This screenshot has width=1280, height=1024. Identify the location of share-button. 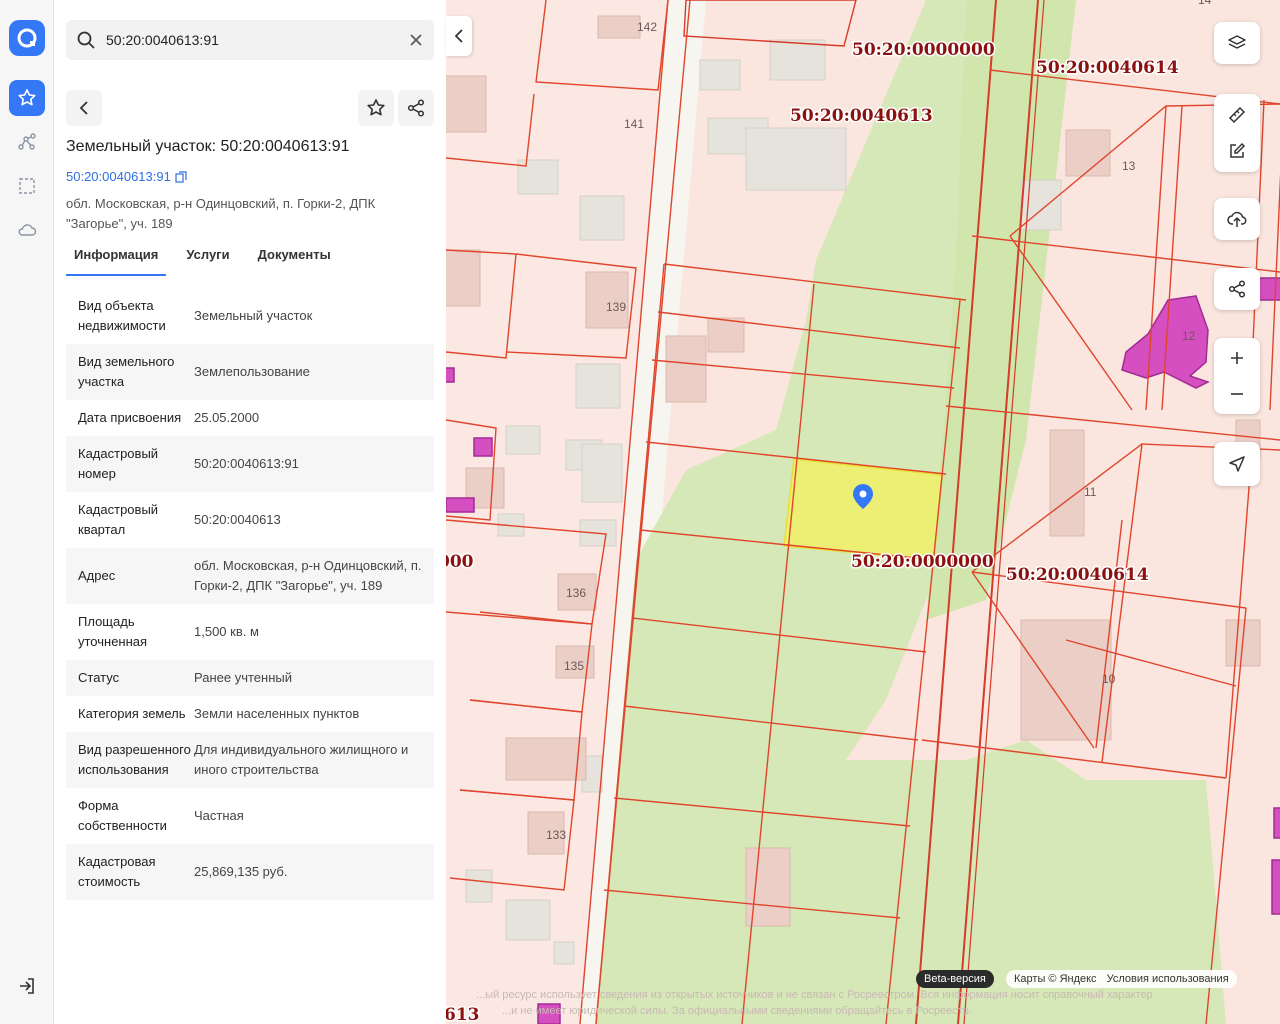
(416, 108).